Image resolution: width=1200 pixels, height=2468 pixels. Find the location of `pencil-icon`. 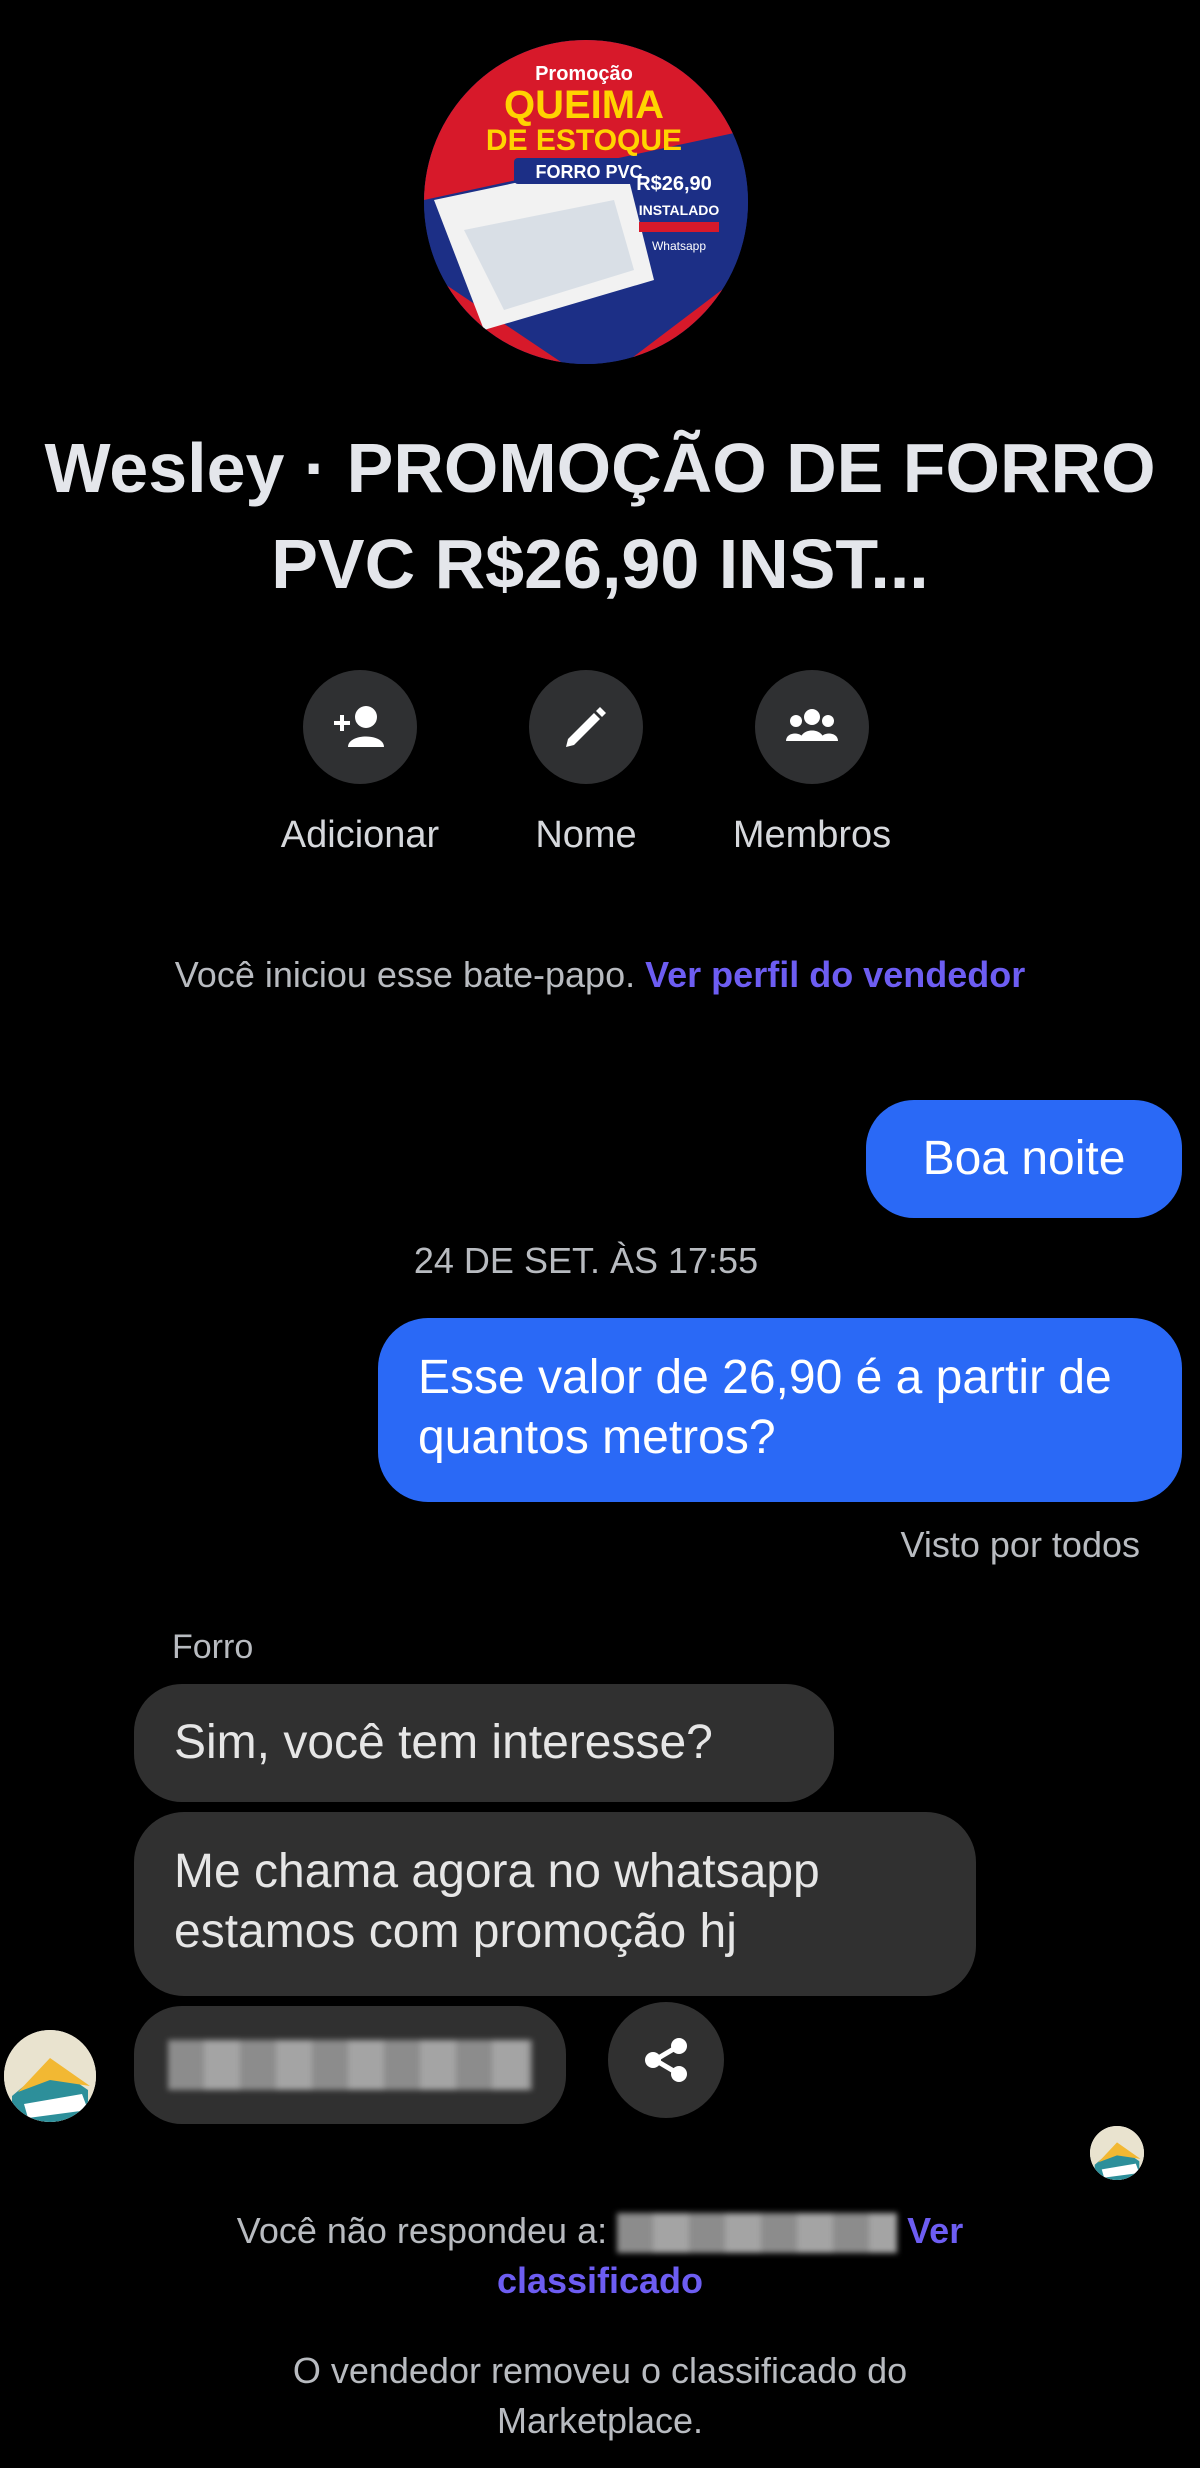

pencil-icon is located at coordinates (586, 727).